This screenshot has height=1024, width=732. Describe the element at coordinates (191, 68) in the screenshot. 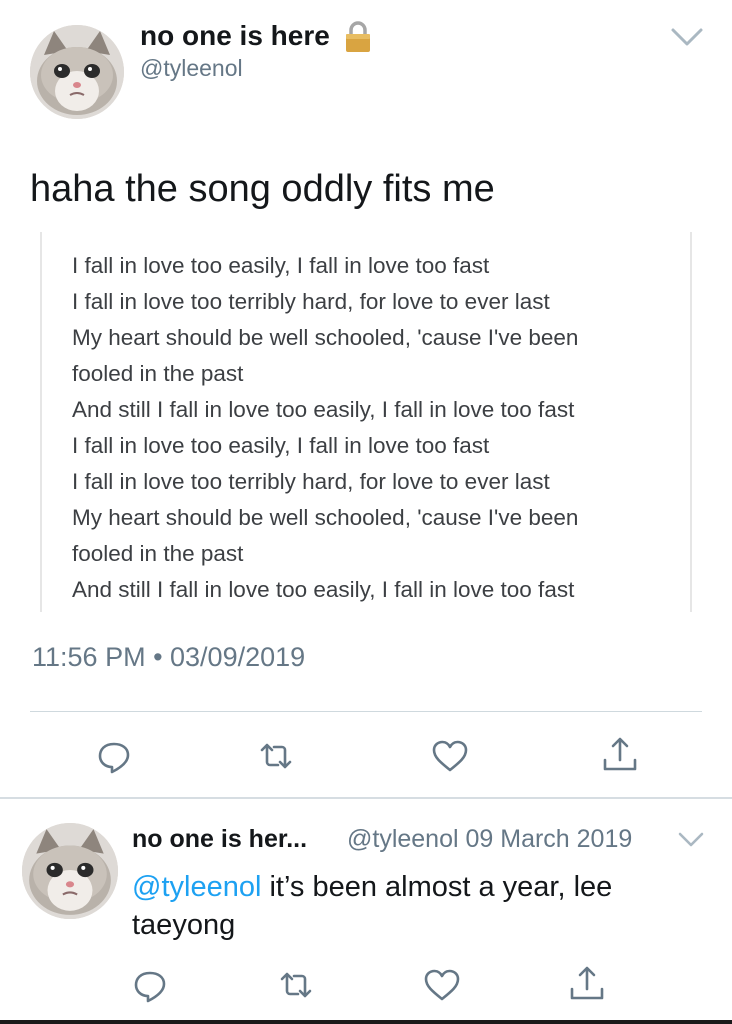

I see `handle: @tyleenol` at that location.